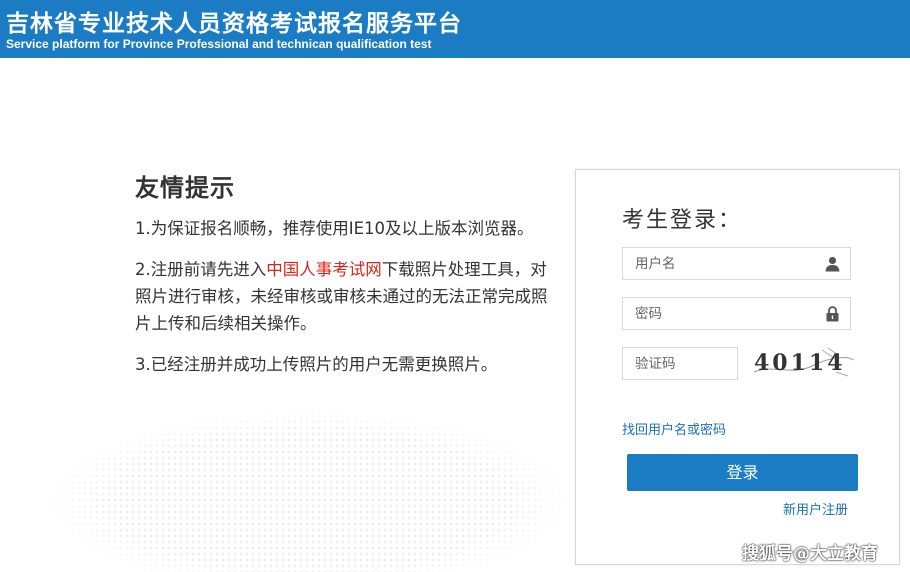 This screenshot has width=910, height=572. What do you see at coordinates (724, 263) in the screenshot?
I see `username-input` at bounding box center [724, 263].